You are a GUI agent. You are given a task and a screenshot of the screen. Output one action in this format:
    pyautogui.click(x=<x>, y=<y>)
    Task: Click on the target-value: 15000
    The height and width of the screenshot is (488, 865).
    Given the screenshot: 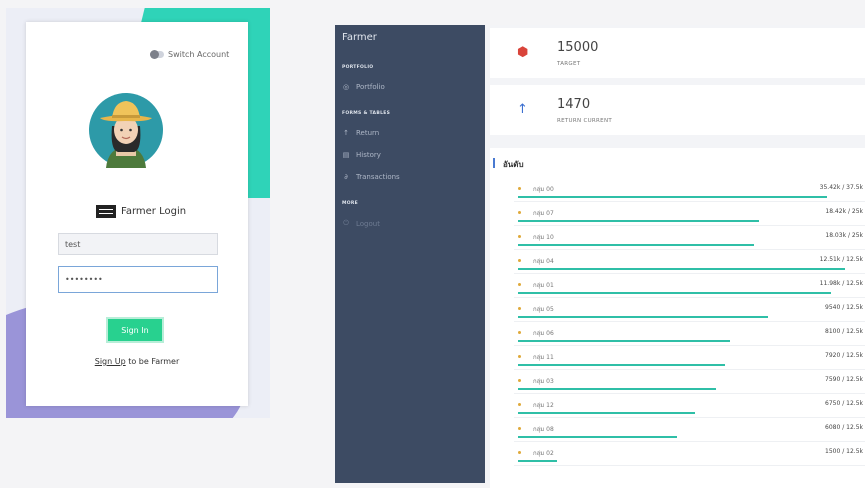 What is the action you would take?
    pyautogui.click(x=578, y=47)
    